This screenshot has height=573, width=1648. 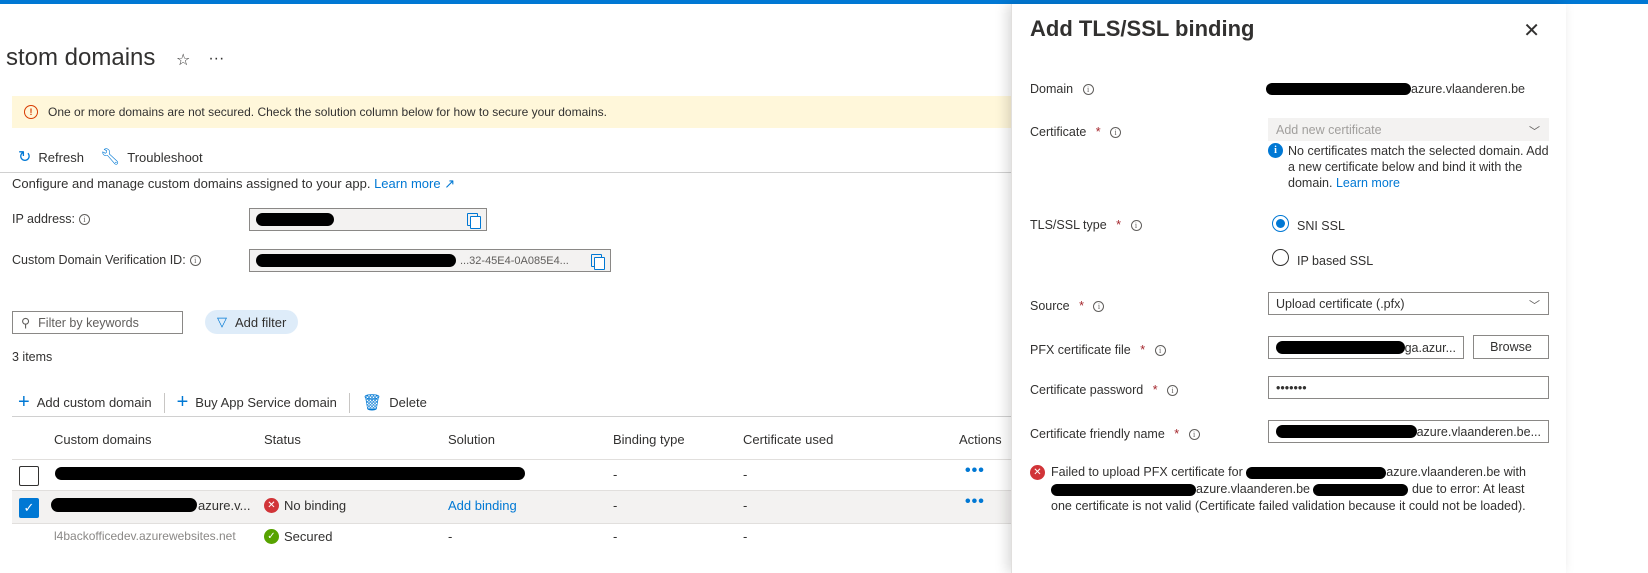 I want to click on add-custom-domain-label: Add custom domain, so click(x=94, y=402).